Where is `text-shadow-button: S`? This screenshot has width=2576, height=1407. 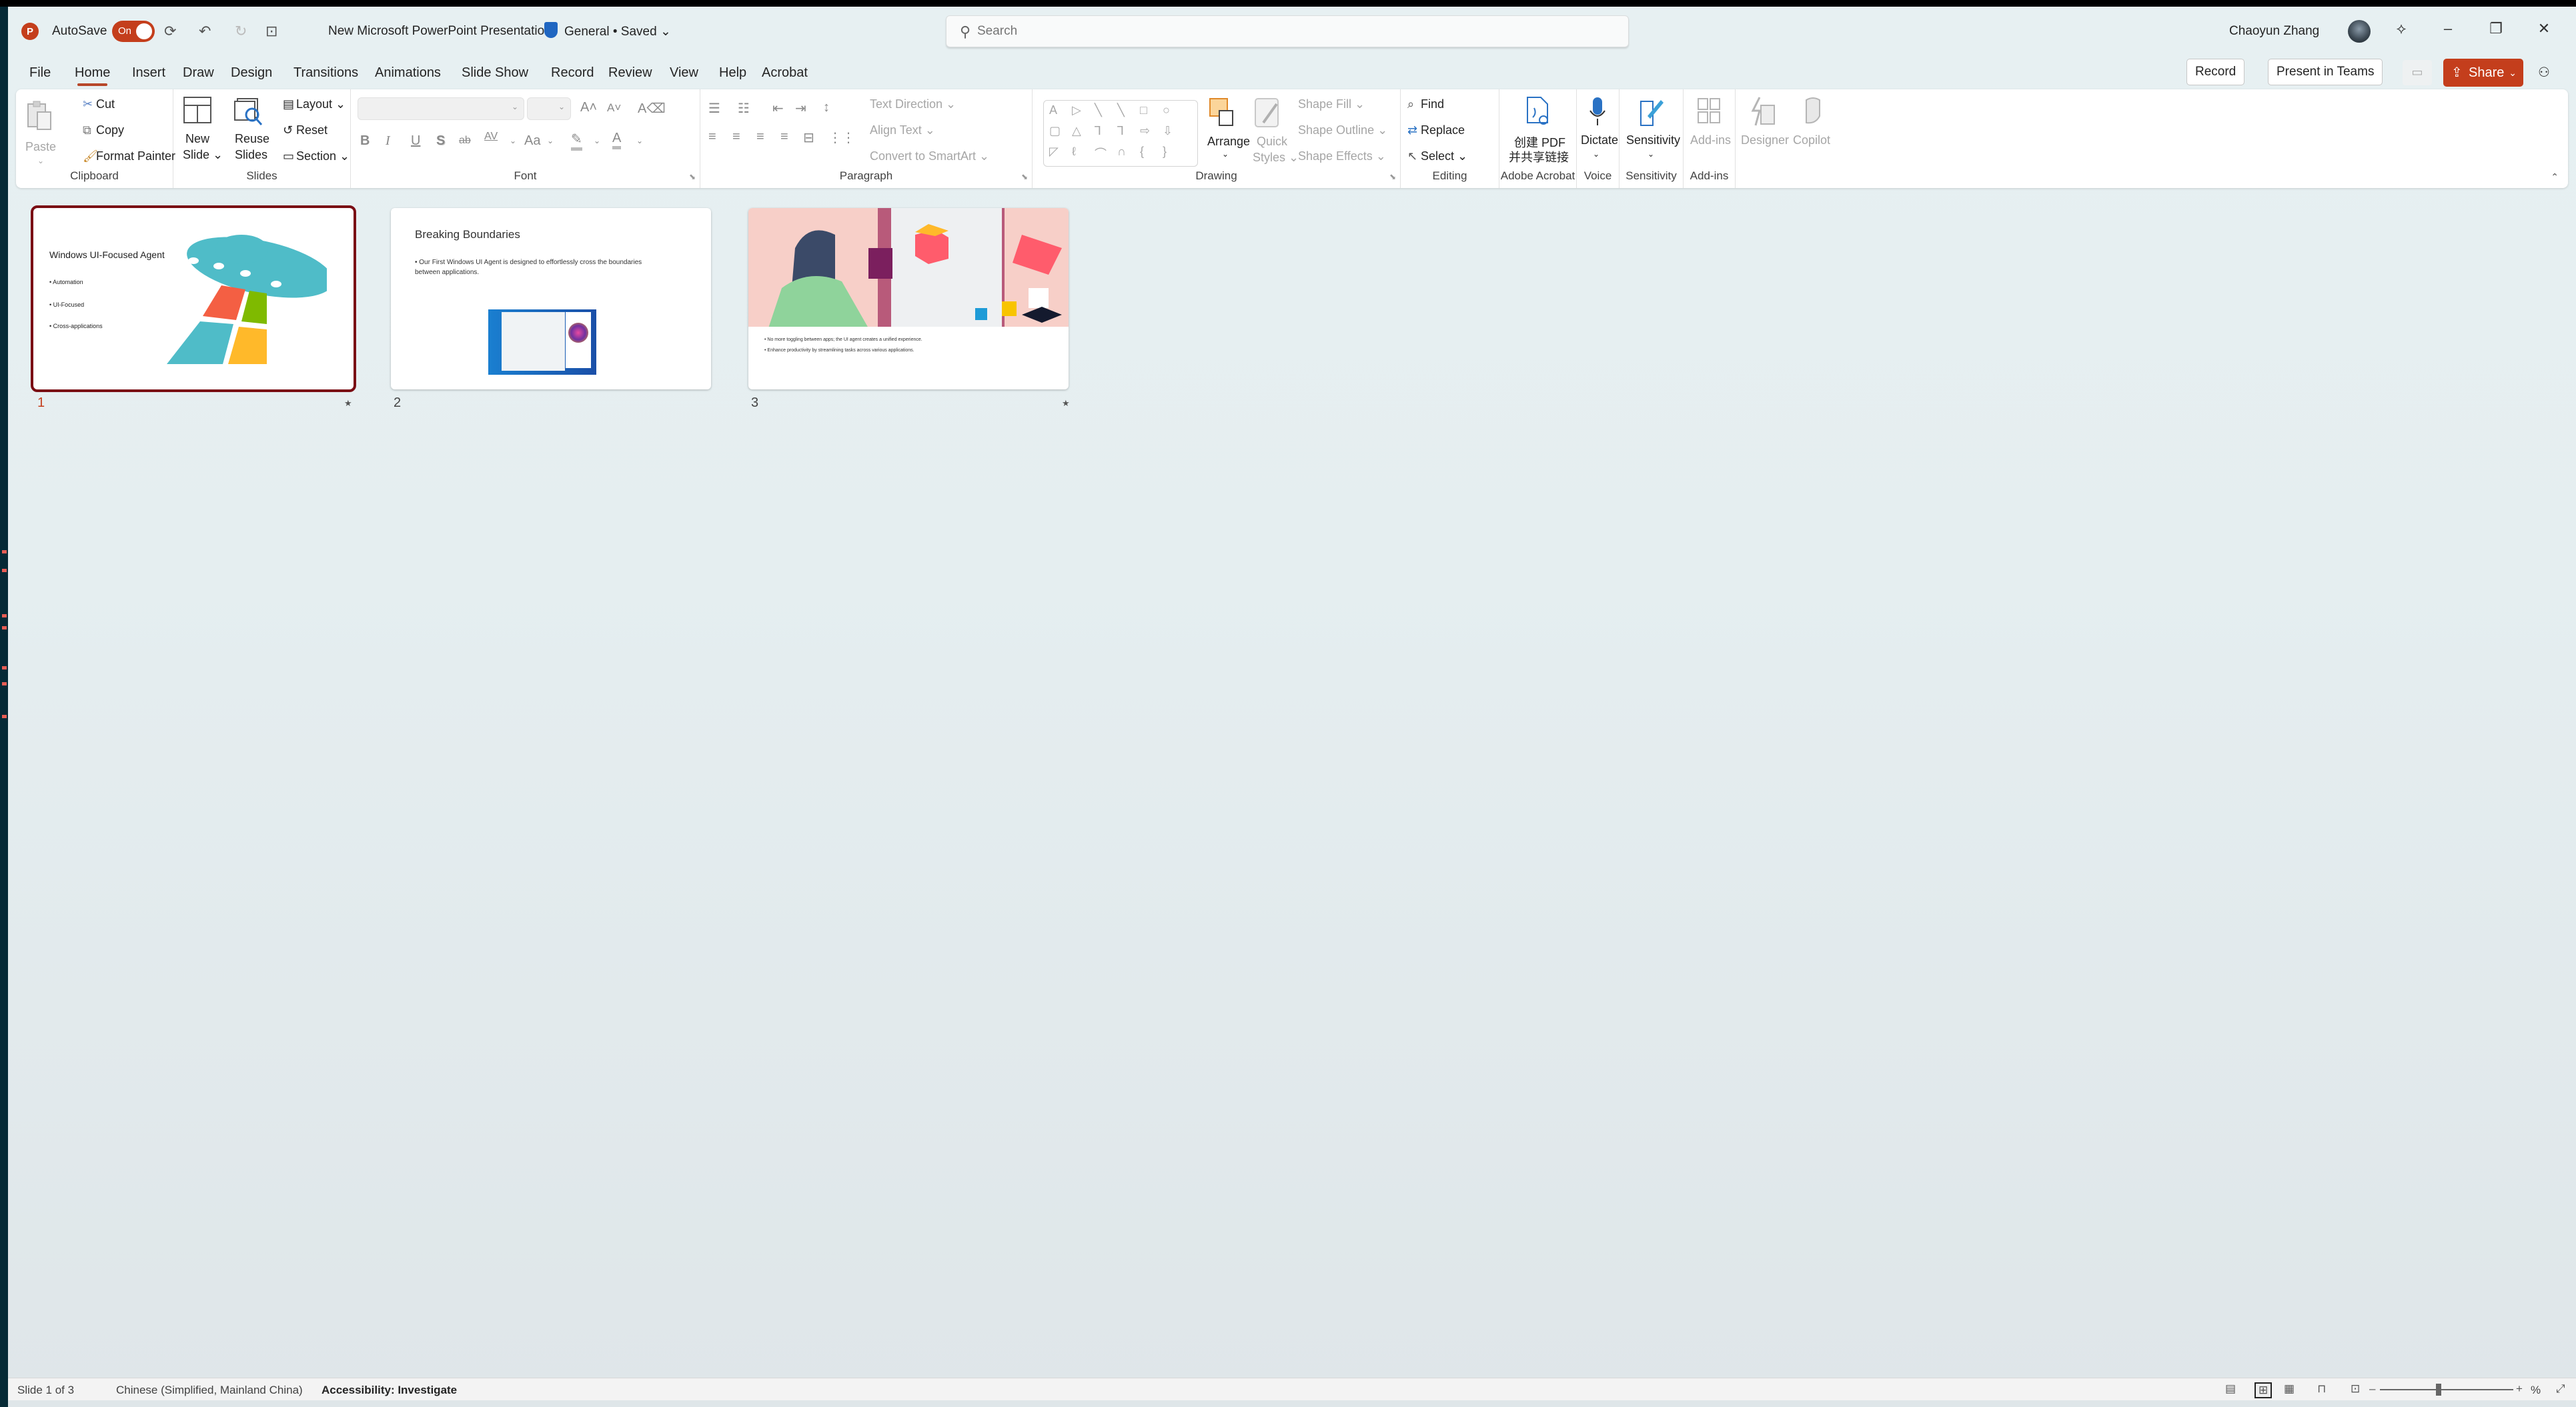 text-shadow-button: S is located at coordinates (441, 141).